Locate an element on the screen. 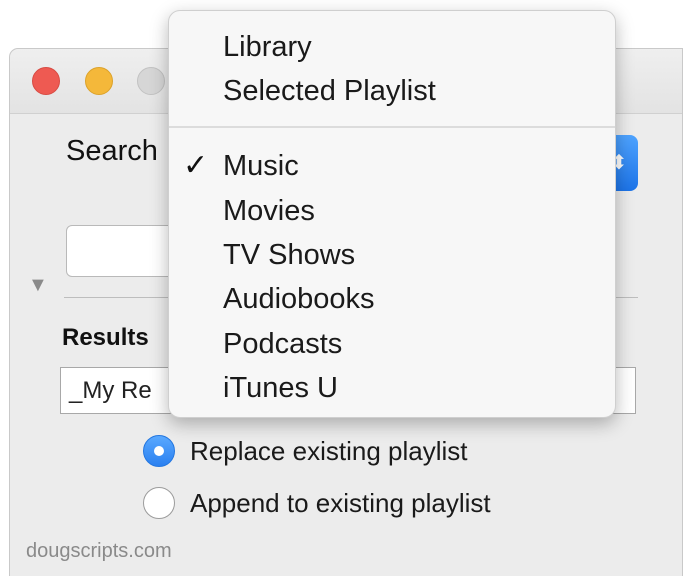  menu-item-itunes-u: iTunes U is located at coordinates (392, 388).